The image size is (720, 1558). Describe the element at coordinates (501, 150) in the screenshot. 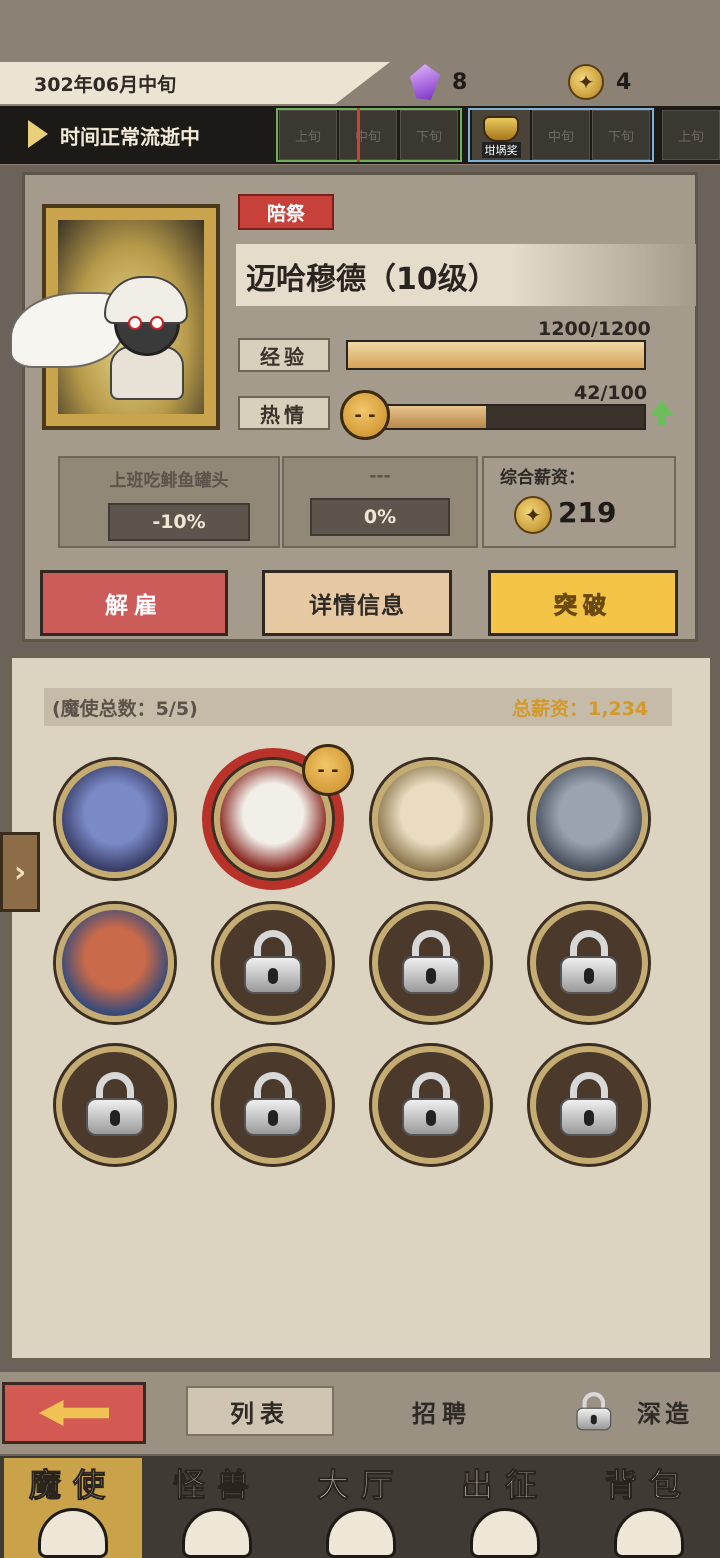

I see `event-label: 坩埚奖` at that location.